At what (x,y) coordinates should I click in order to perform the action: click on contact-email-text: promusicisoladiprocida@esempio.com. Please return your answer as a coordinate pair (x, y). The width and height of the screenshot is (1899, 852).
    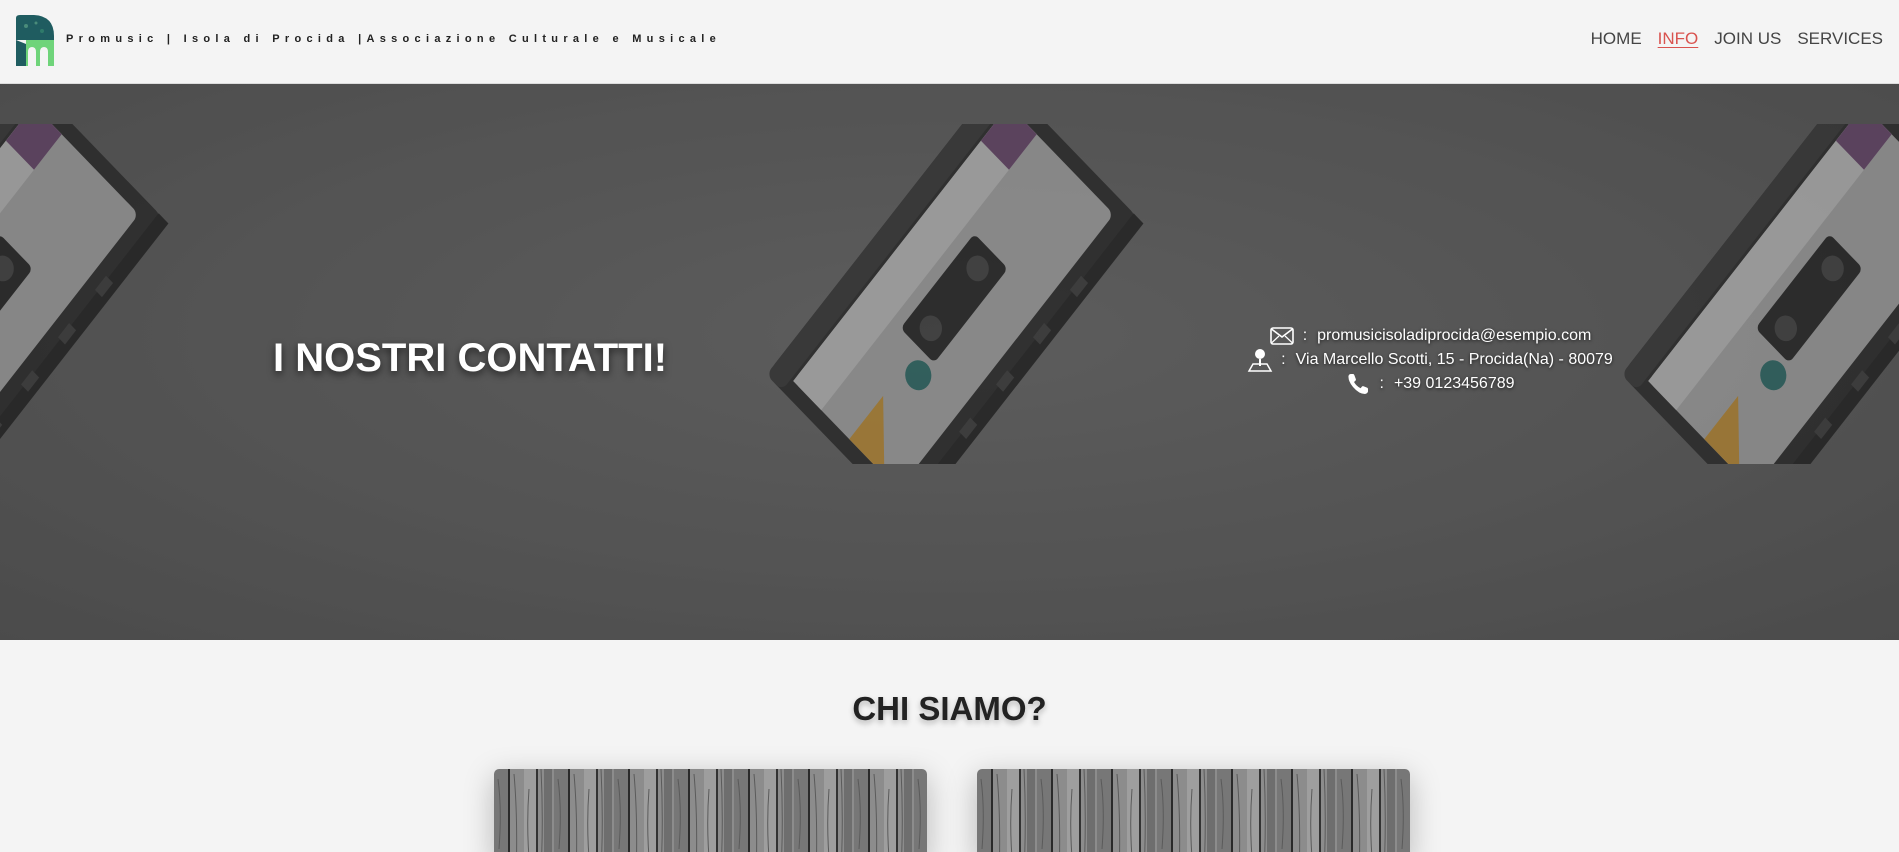
    Looking at the image, I should click on (1454, 336).